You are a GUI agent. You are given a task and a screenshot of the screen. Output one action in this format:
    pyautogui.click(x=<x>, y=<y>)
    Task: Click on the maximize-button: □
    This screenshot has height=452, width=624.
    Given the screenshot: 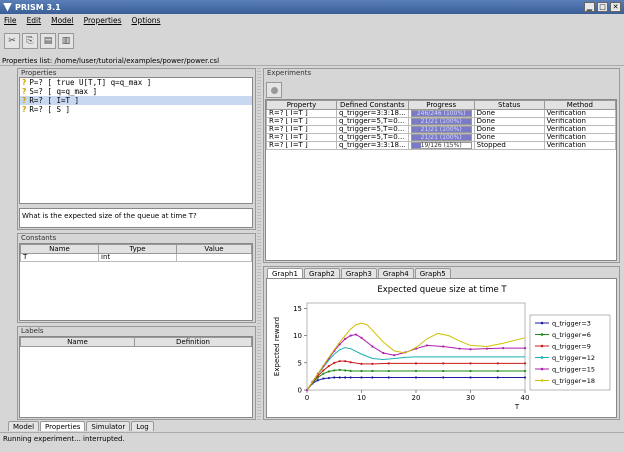 What is the action you would take?
    pyautogui.click(x=602, y=7)
    